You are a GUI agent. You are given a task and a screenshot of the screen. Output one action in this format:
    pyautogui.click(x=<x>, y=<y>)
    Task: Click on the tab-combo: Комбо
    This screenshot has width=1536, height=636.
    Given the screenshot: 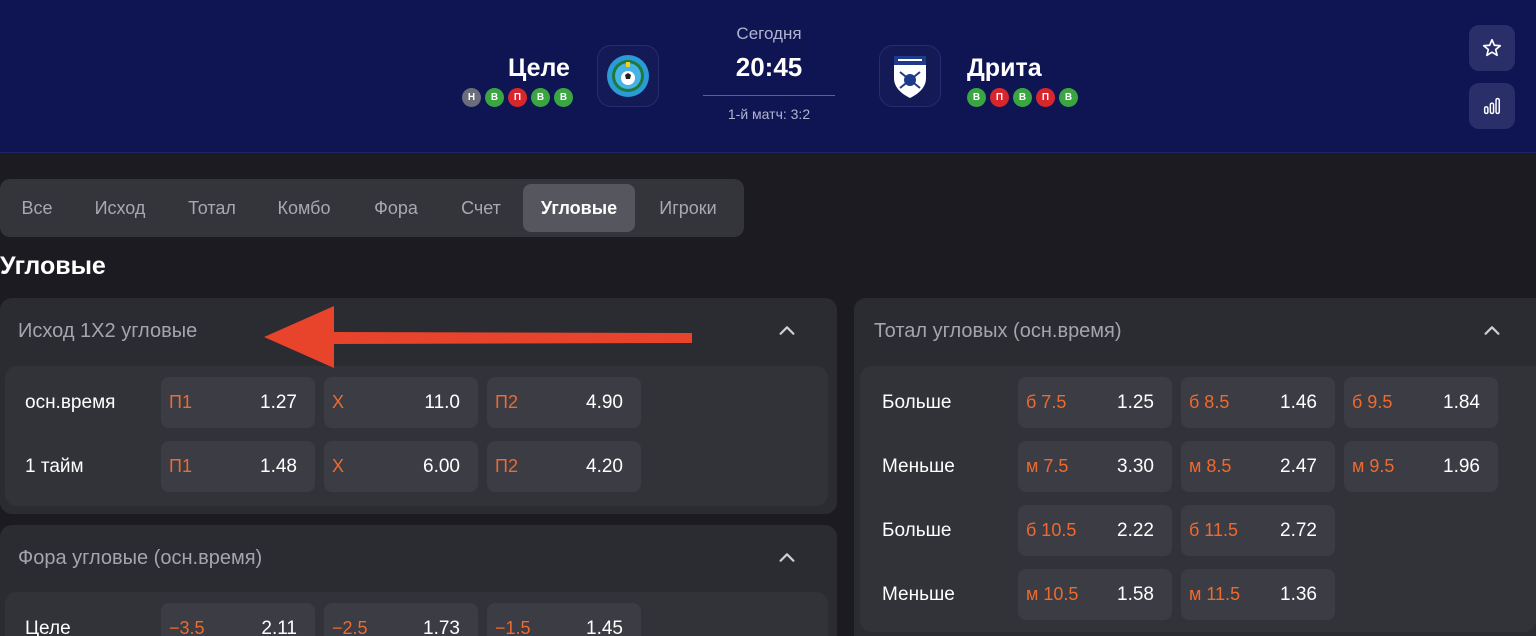 What is the action you would take?
    pyautogui.click(x=304, y=208)
    